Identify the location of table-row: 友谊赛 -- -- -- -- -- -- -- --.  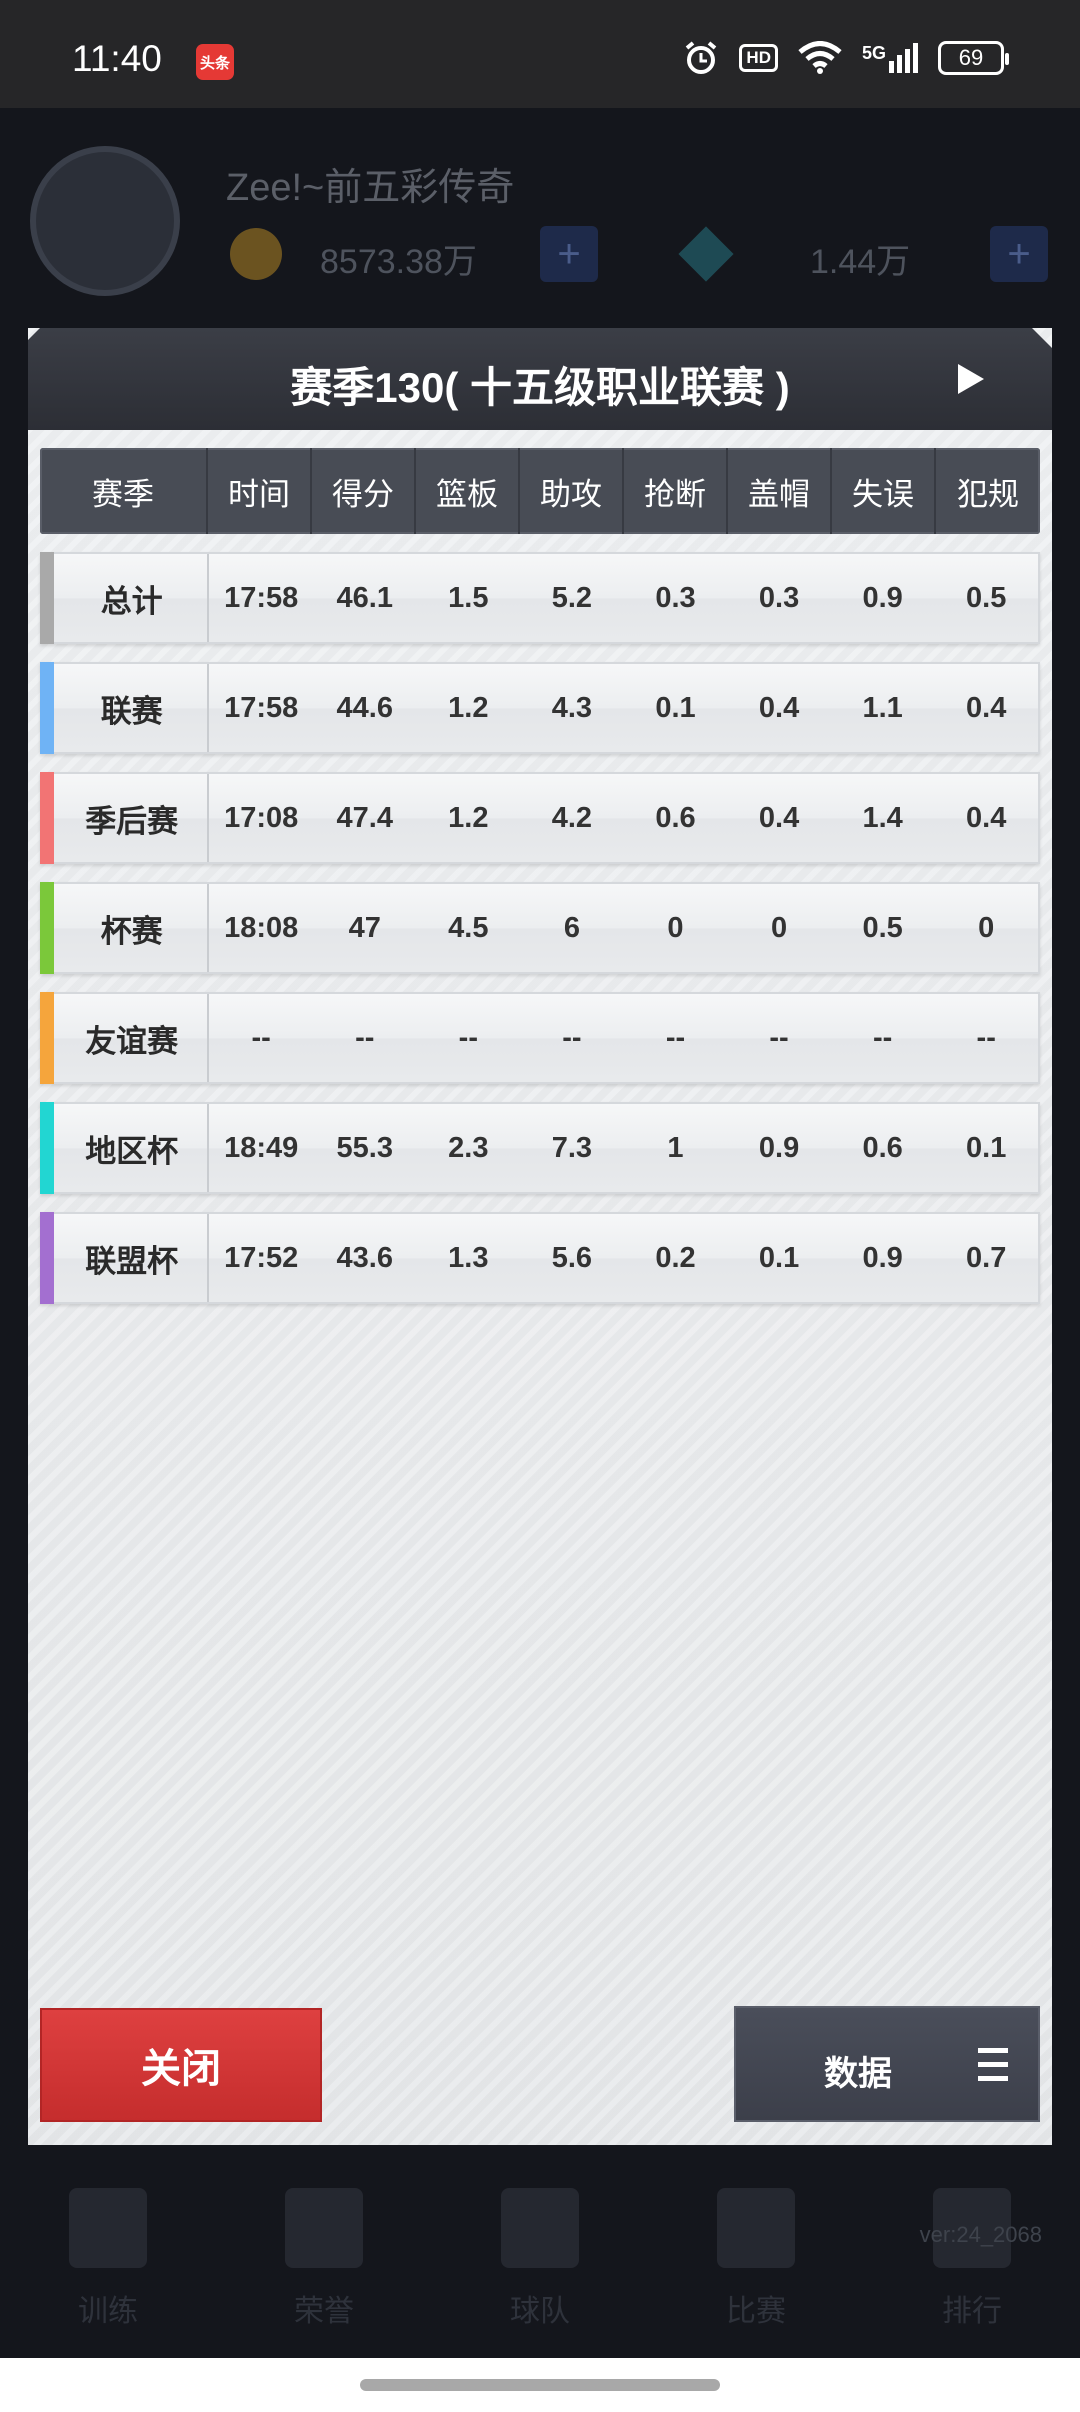
(540, 1038).